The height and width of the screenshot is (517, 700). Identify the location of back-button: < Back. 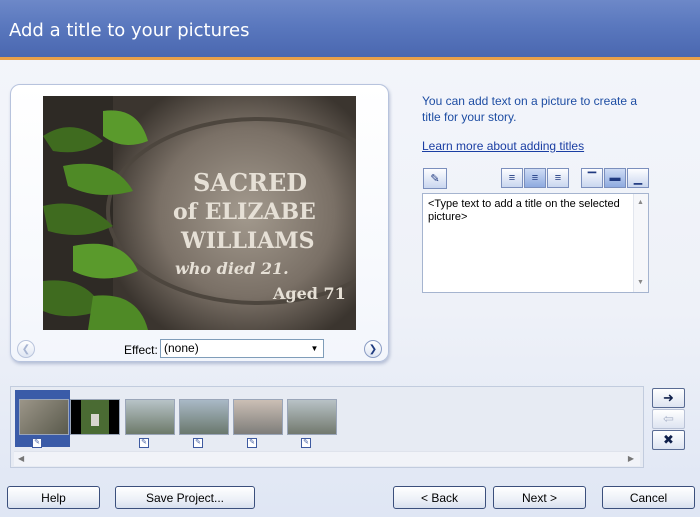
(439, 497).